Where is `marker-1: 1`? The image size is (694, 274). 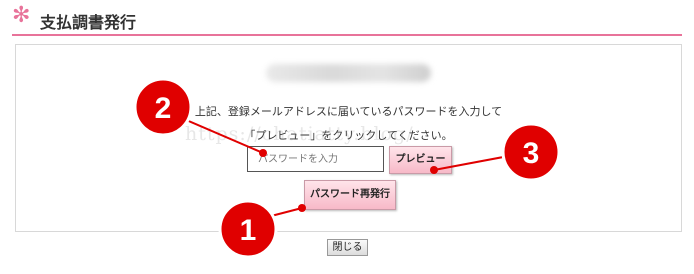 marker-1: 1 is located at coordinates (248, 229).